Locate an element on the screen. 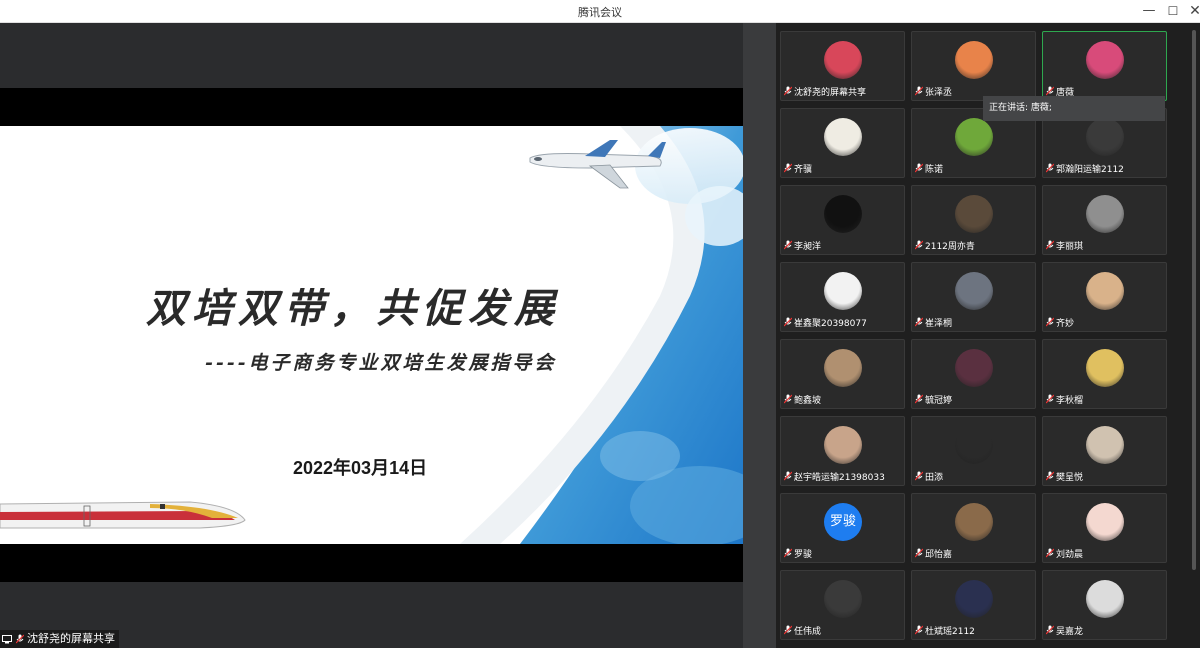 The width and height of the screenshot is (1200, 648). bucket-hat-avatar is located at coordinates (1105, 445).